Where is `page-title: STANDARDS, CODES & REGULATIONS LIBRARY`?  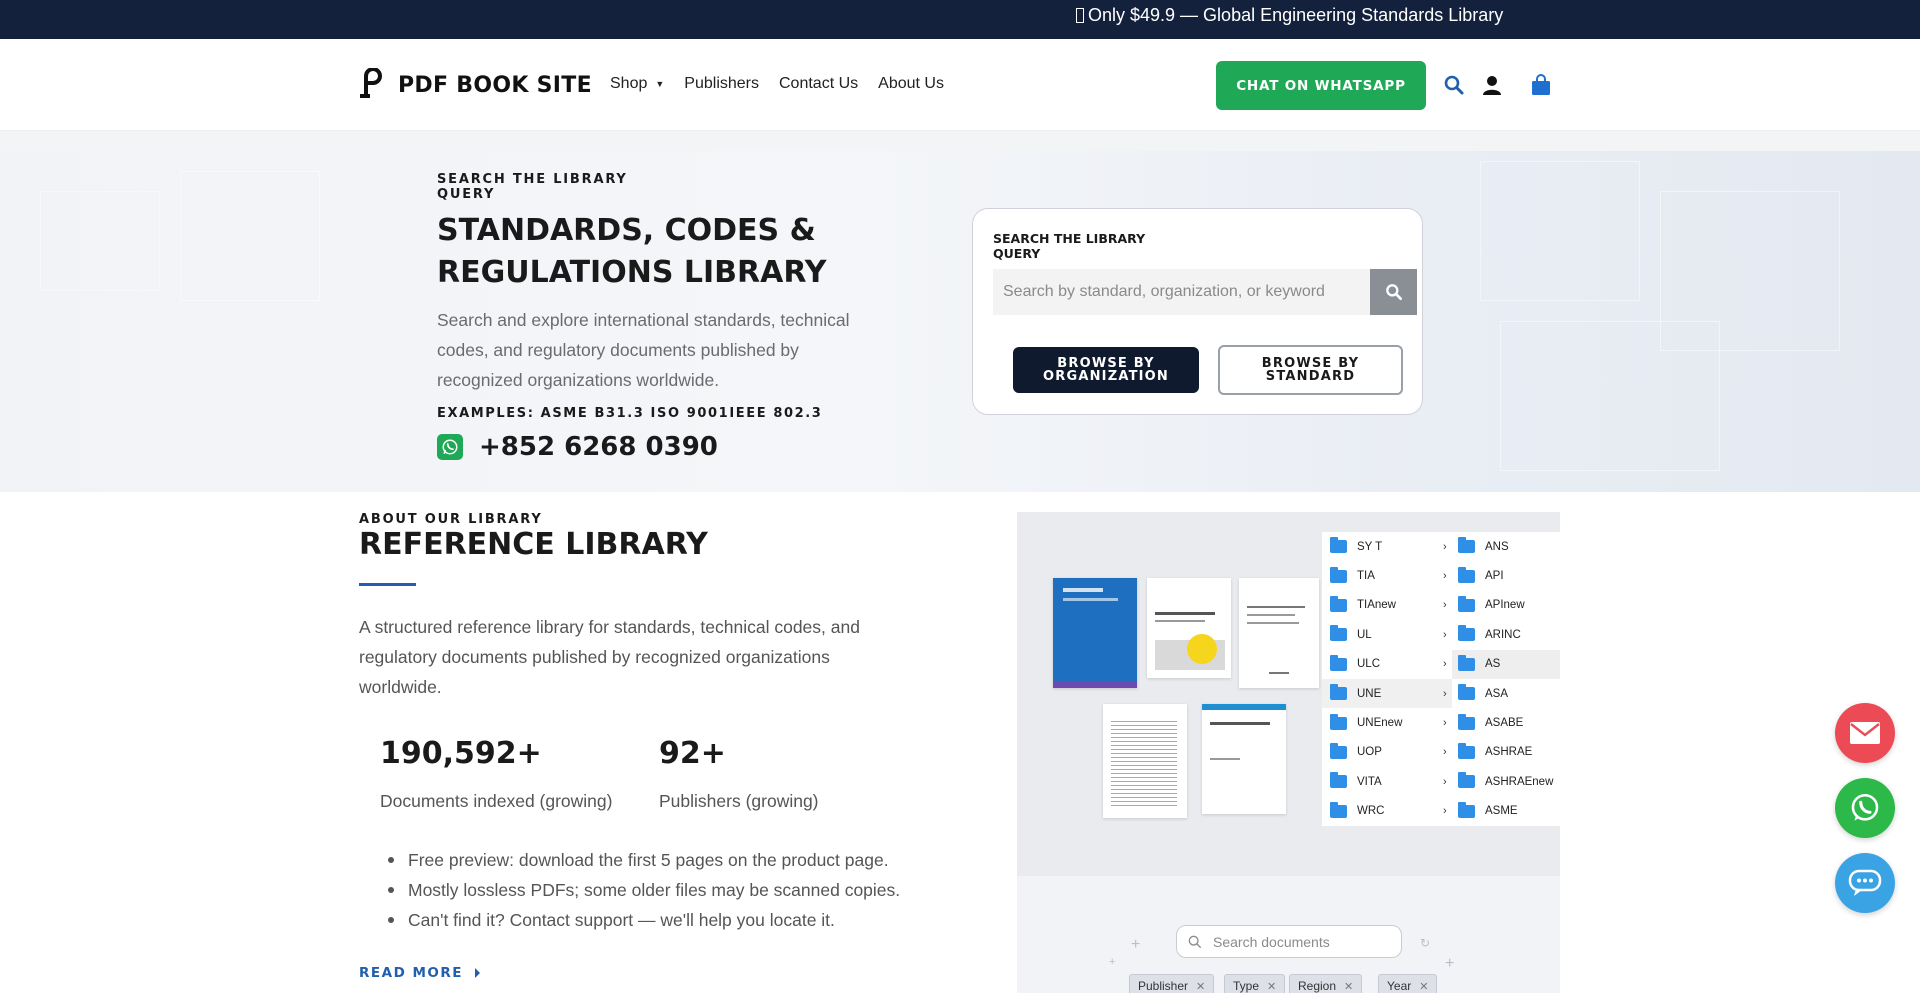
page-title: STANDARDS, CODES & REGULATIONS LIBRARY is located at coordinates (632, 251).